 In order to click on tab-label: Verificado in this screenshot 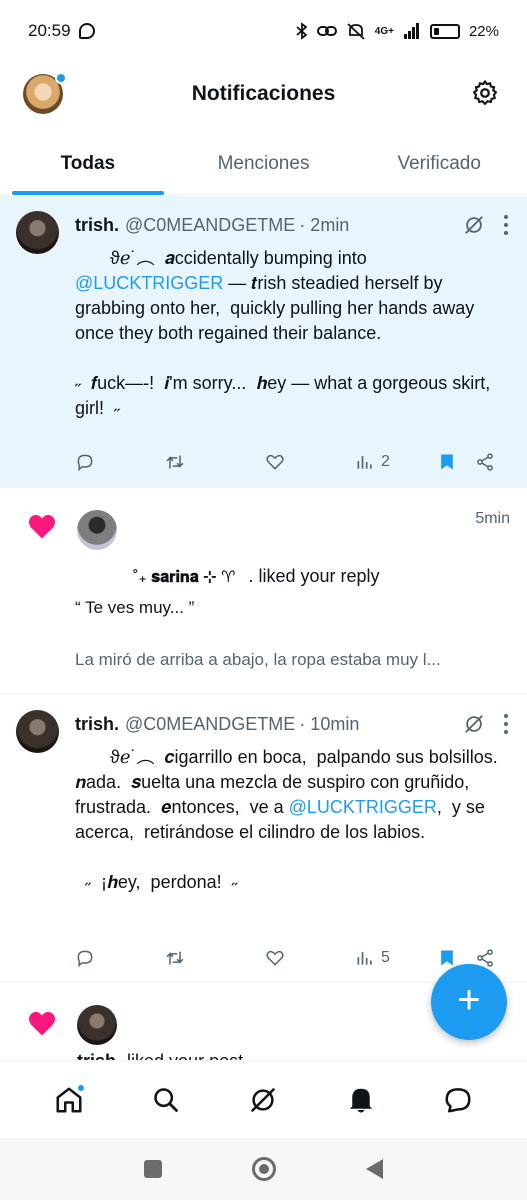, I will do `click(439, 163)`.